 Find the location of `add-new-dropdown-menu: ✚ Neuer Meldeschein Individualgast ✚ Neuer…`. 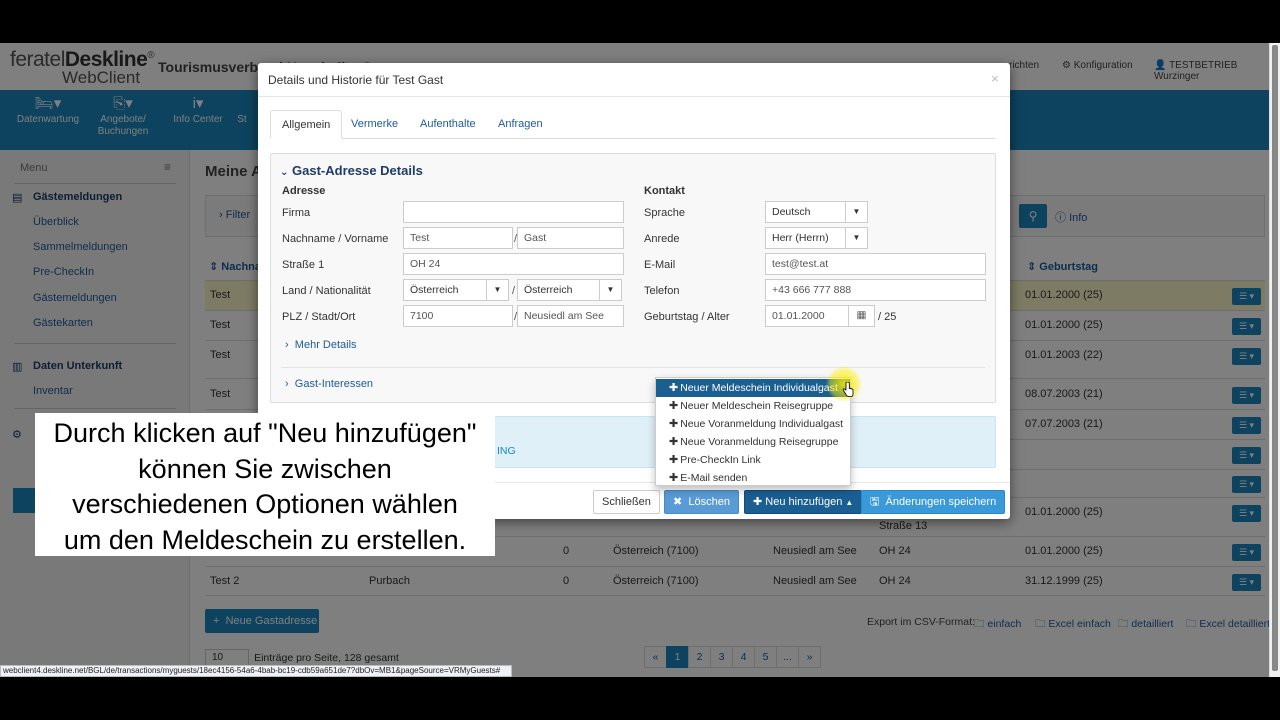

add-new-dropdown-menu: ✚ Neuer Meldeschein Individualgast ✚ Neuer… is located at coordinates (753, 431).